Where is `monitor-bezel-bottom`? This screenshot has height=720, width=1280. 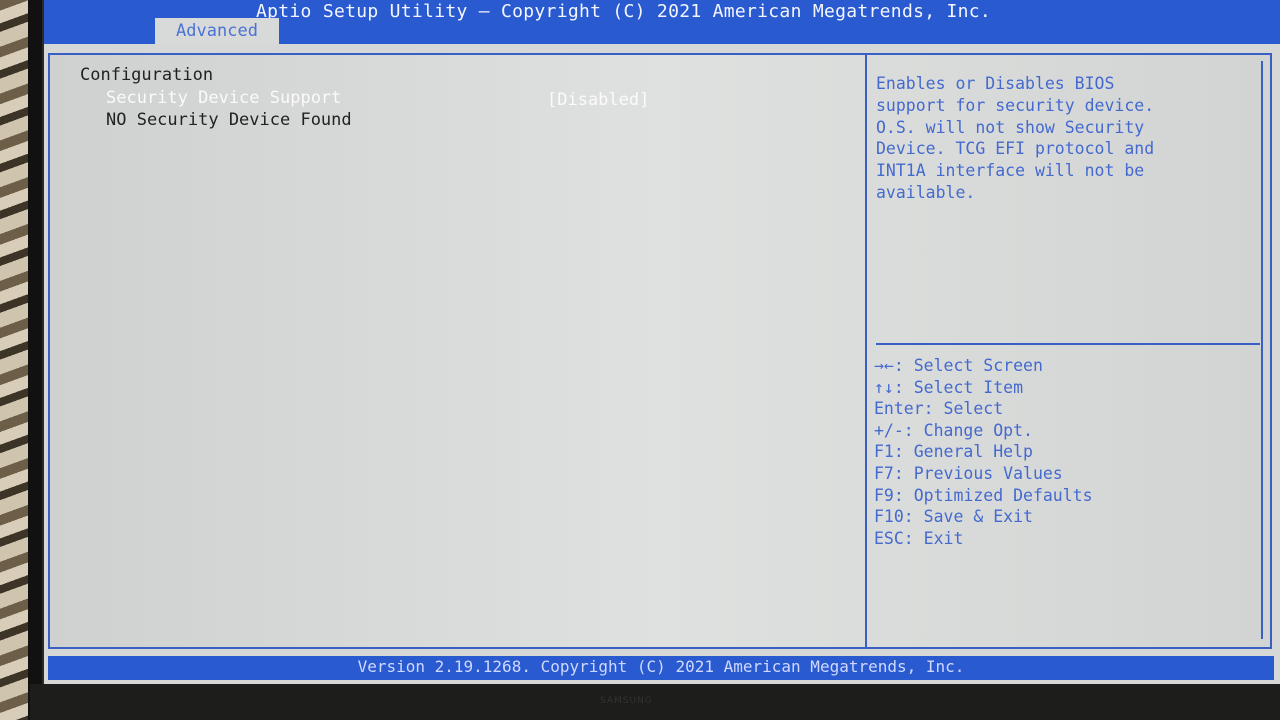 monitor-bezel-bottom is located at coordinates (655, 702).